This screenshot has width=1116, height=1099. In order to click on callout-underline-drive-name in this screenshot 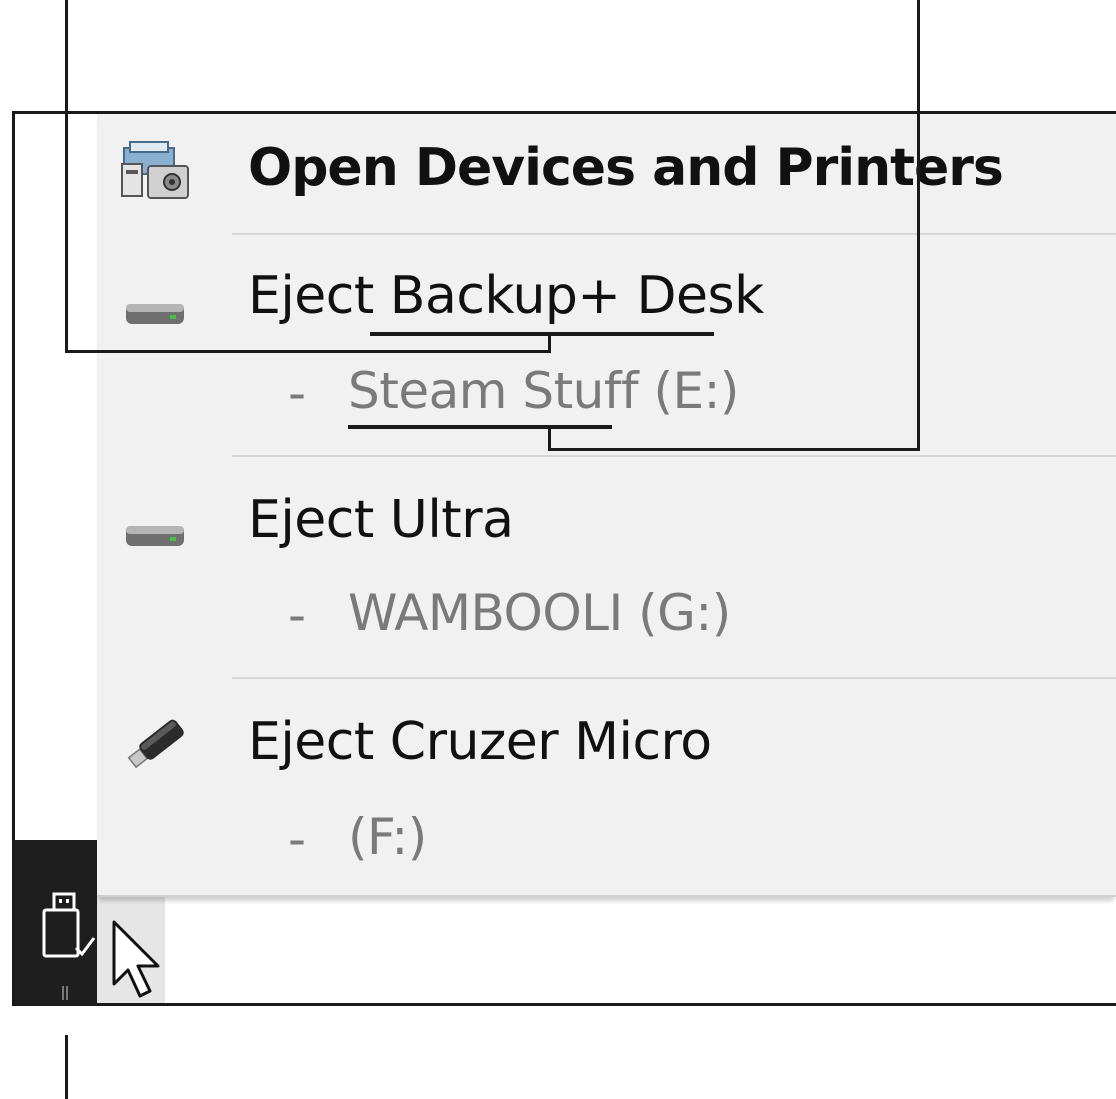, I will do `click(542, 334)`.